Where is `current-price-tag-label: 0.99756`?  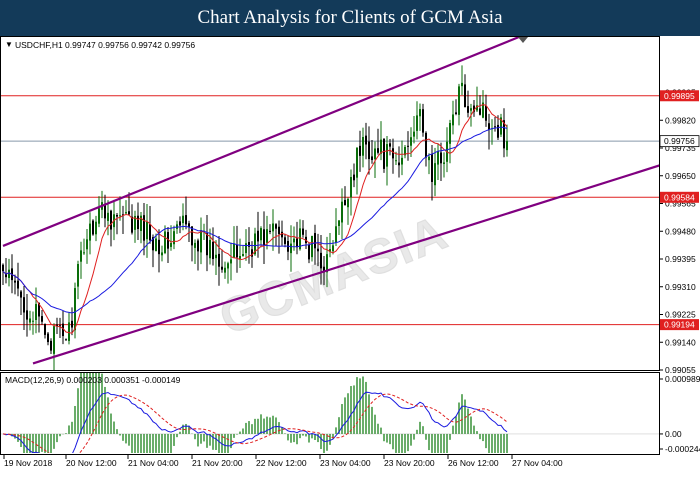
current-price-tag-label: 0.99756 is located at coordinates (679, 141).